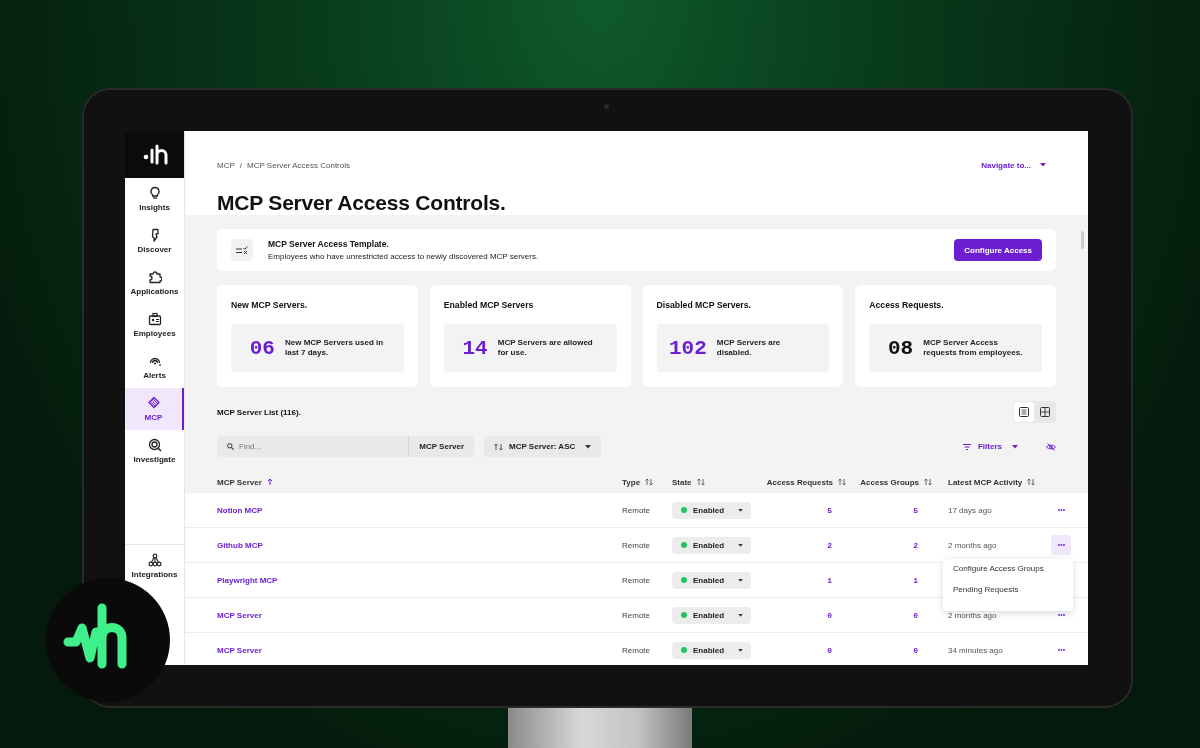 This screenshot has width=1200, height=748. I want to click on eye-off-icon, so click(1051, 446).